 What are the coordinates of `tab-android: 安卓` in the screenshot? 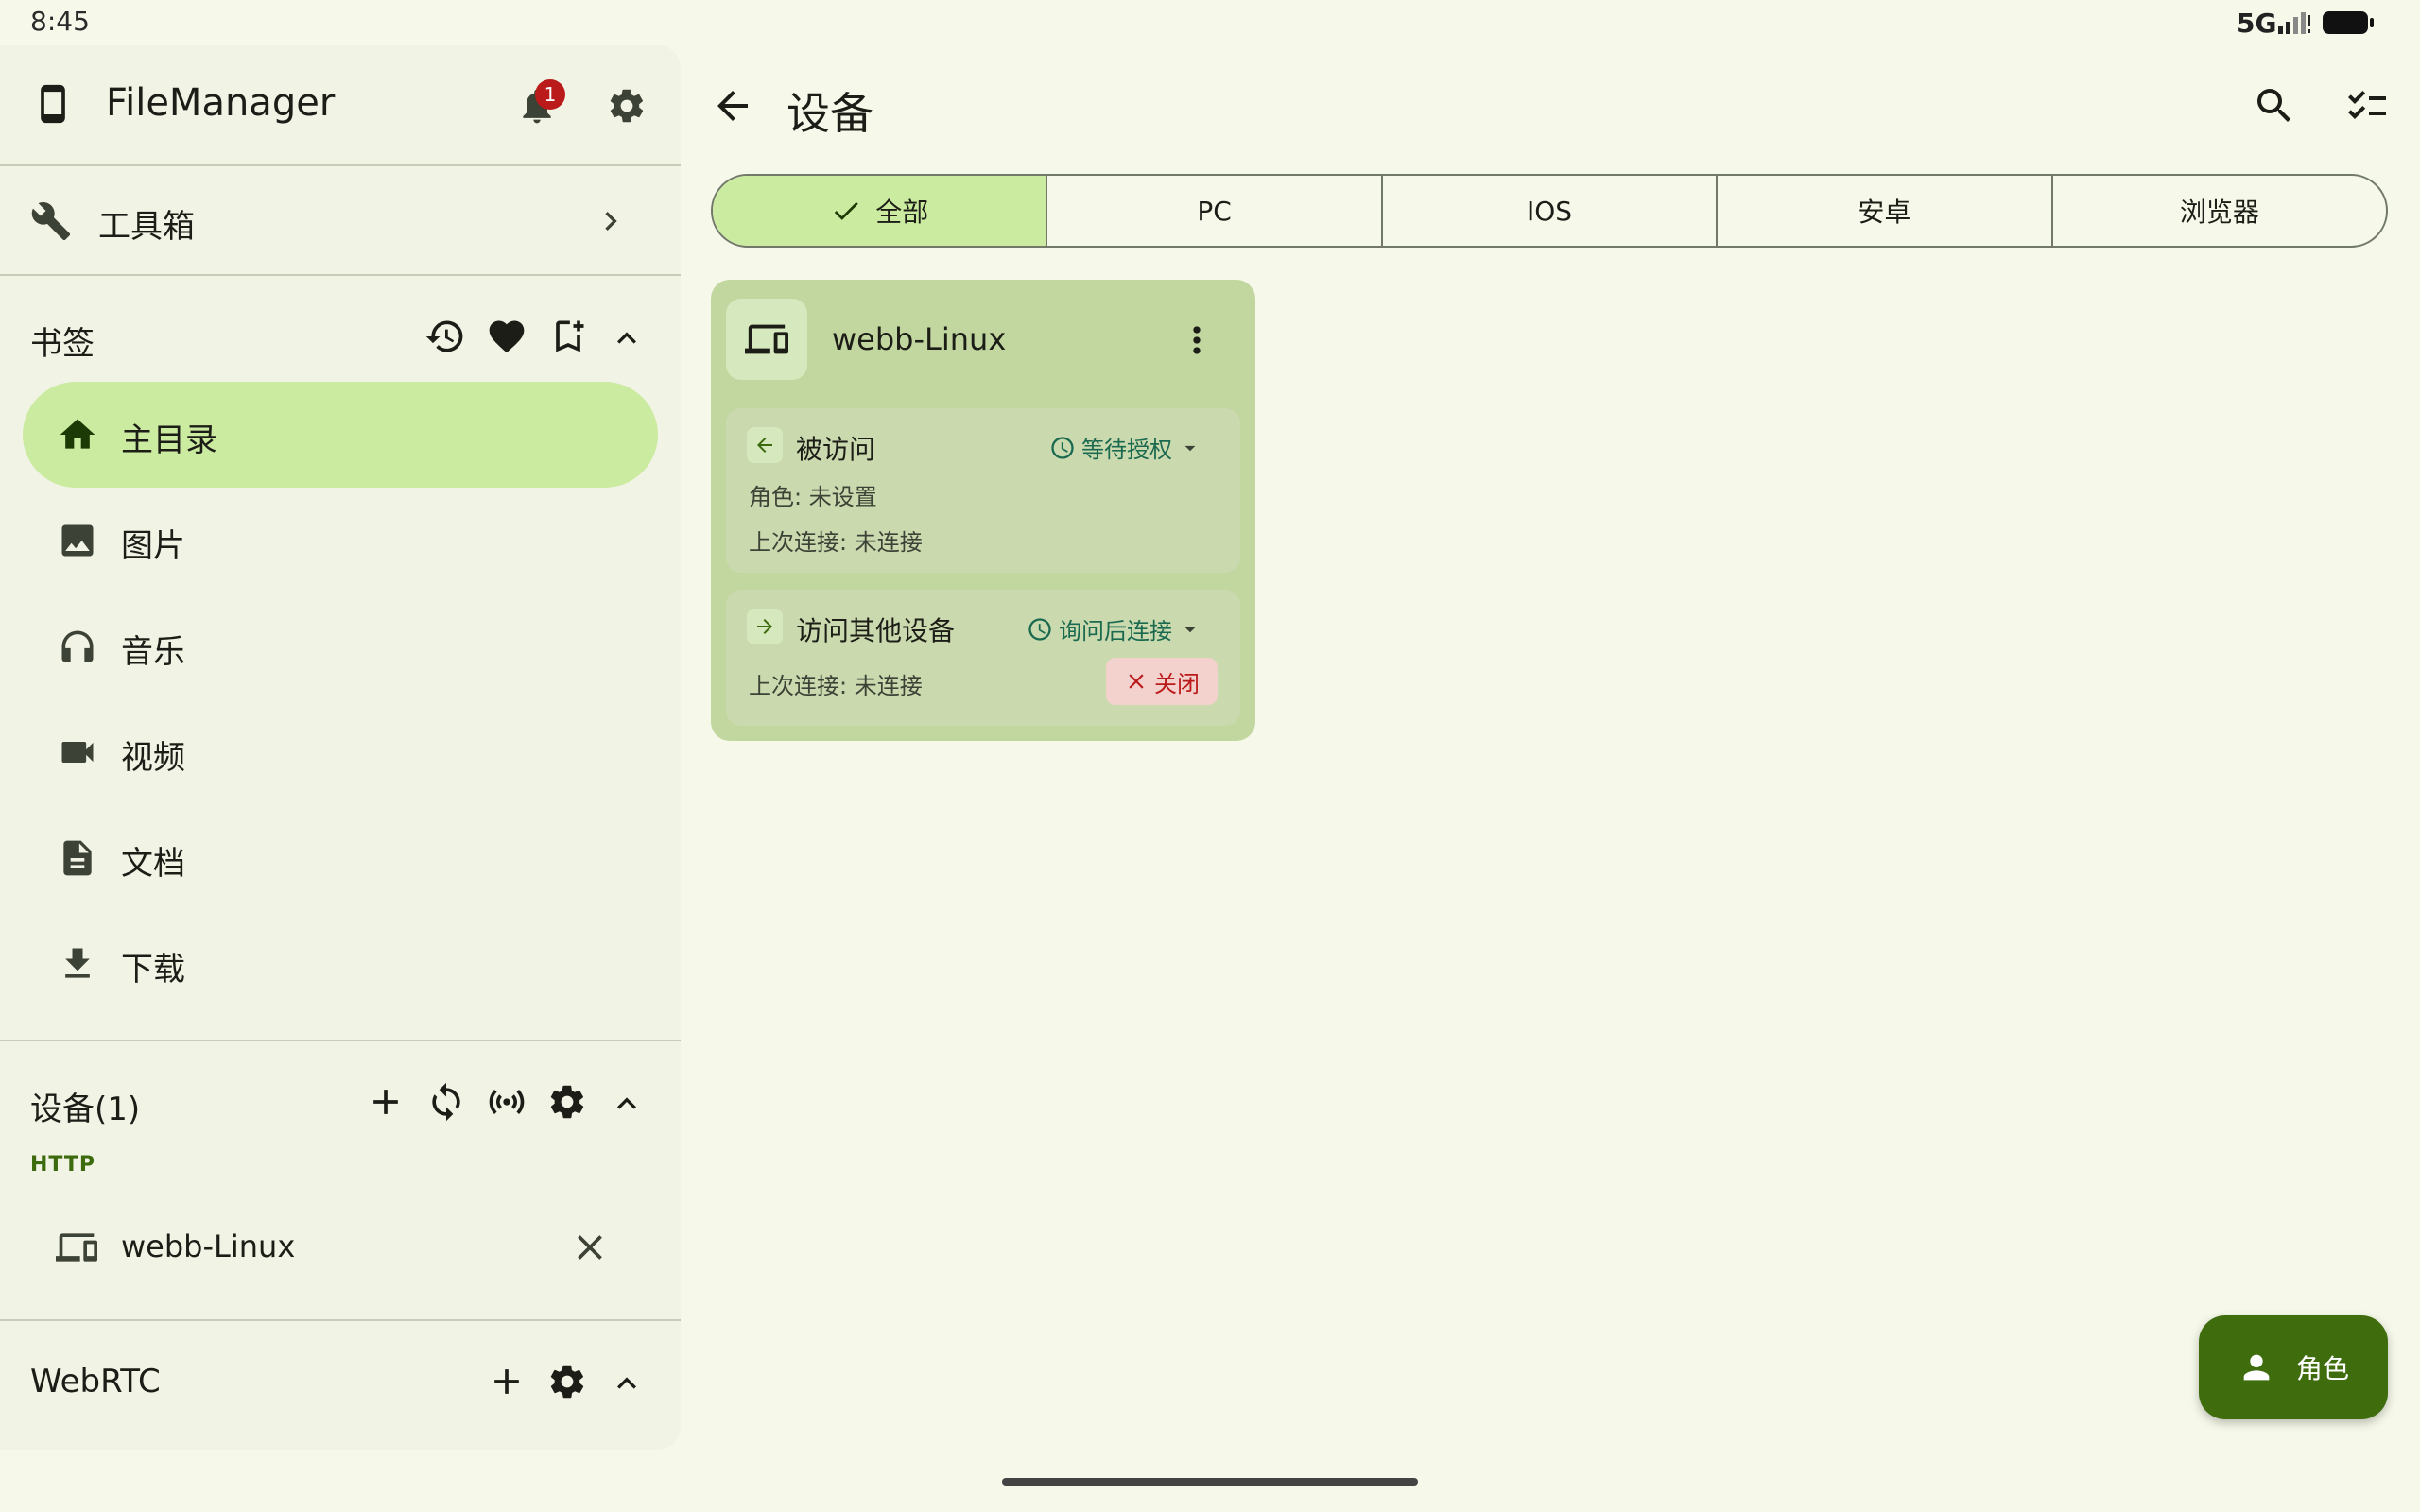 It's located at (1883, 211).